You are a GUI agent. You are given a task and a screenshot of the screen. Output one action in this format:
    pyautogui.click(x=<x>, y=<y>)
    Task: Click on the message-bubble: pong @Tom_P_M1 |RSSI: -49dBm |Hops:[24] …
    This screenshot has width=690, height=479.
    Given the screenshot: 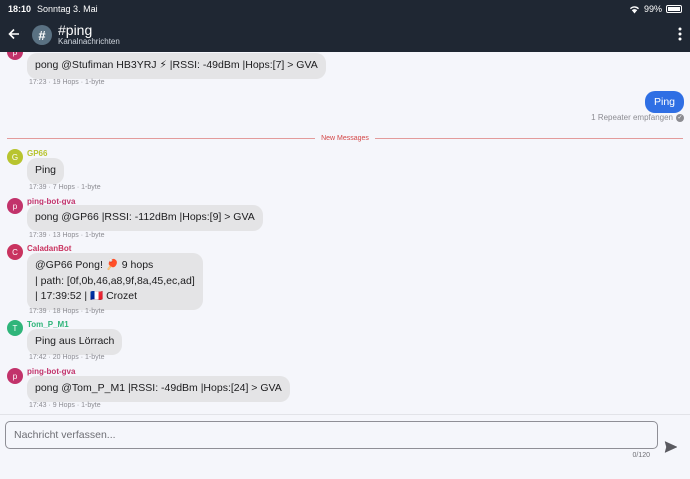 What is the action you would take?
    pyautogui.click(x=158, y=389)
    